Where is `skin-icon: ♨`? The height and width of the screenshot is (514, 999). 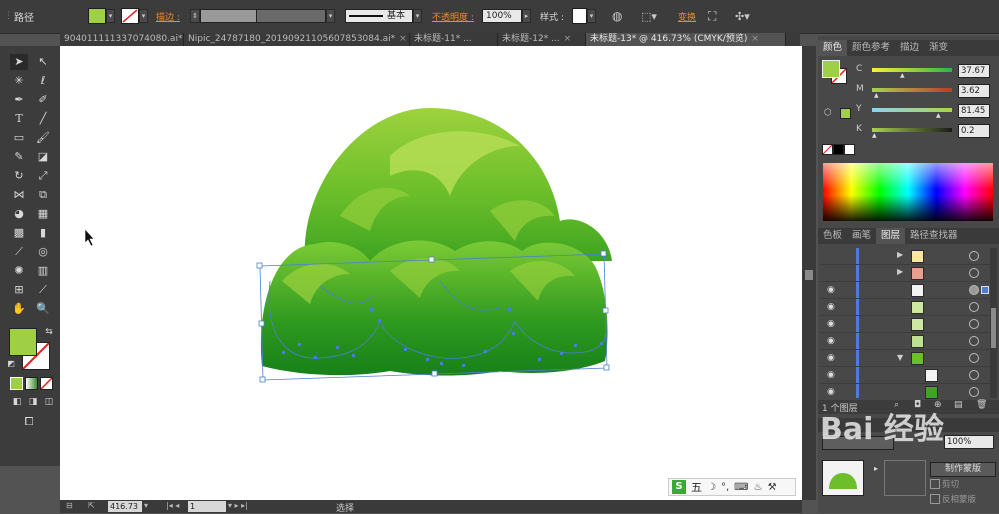
skin-icon: ♨ is located at coordinates (758, 487).